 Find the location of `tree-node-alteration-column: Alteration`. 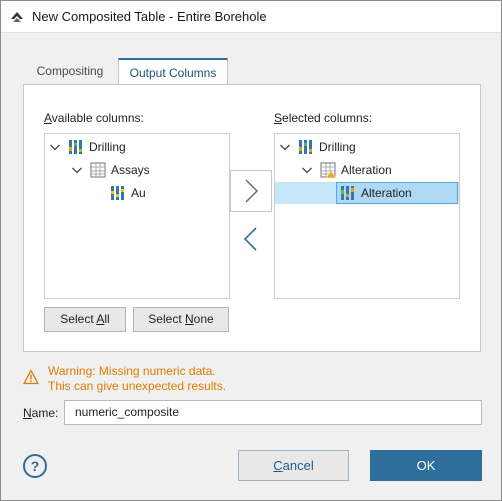

tree-node-alteration-column: Alteration is located at coordinates (367, 193).